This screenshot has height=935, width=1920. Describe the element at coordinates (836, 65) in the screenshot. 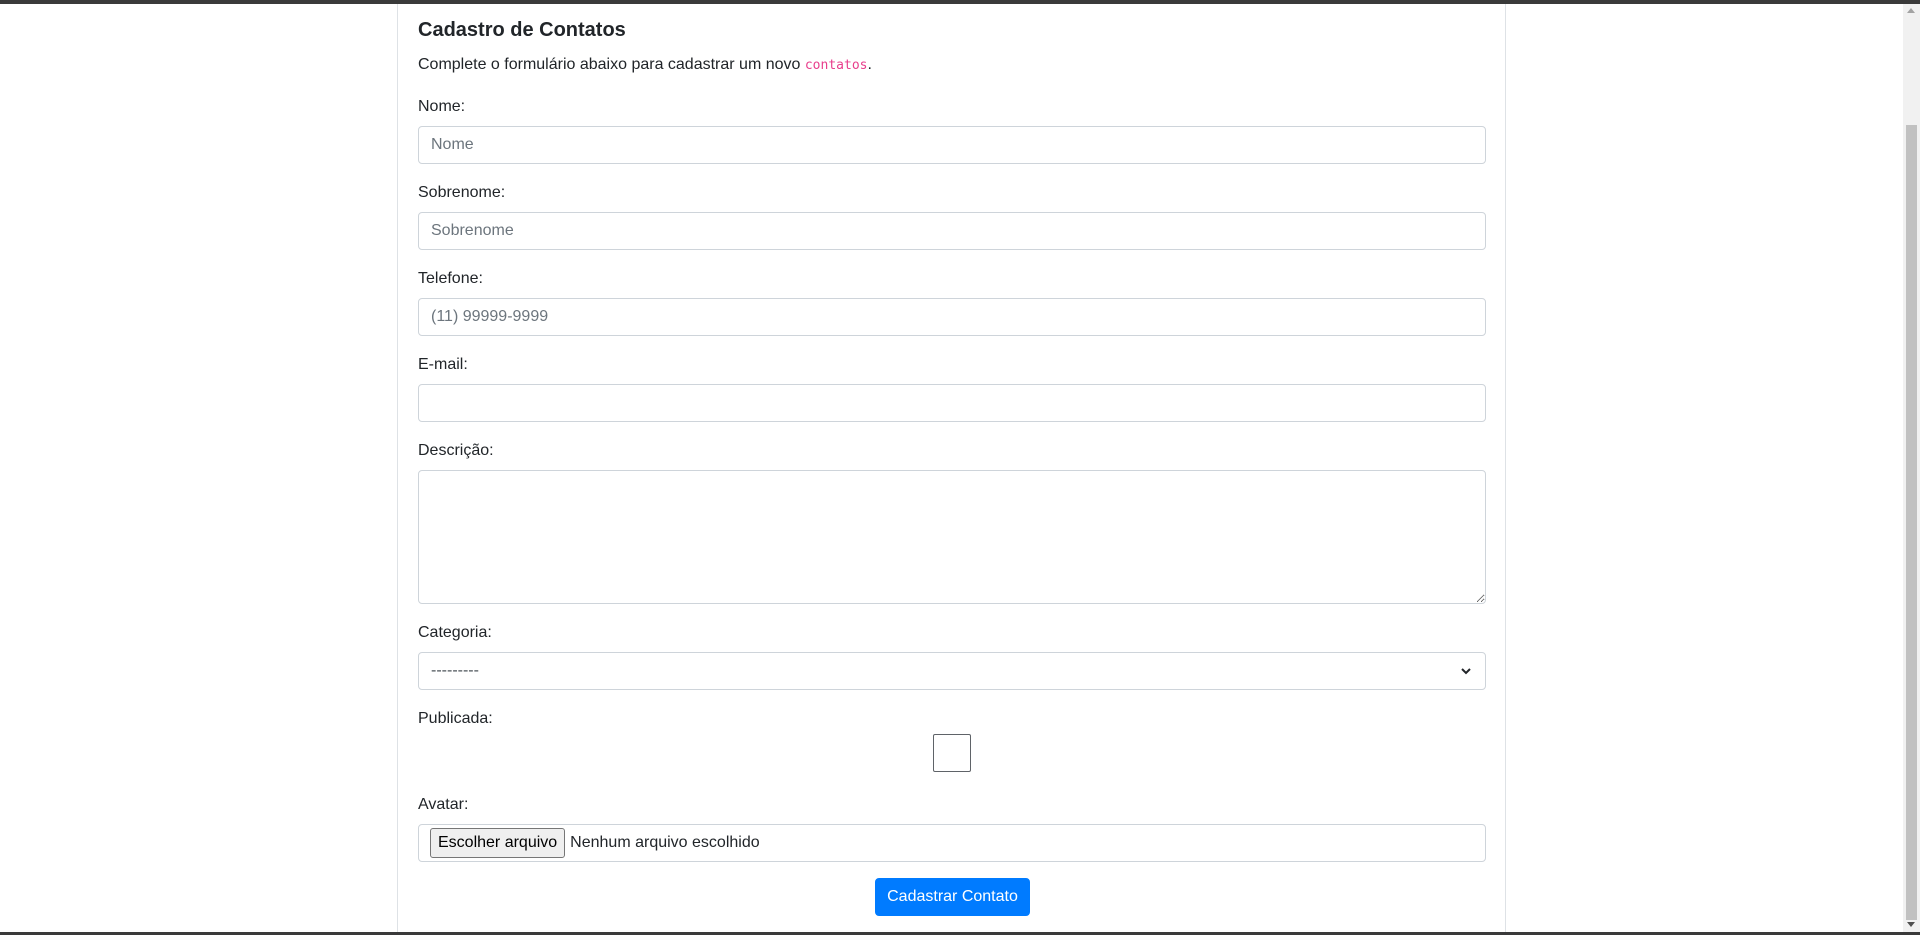

I see `intro-code: contatos` at that location.